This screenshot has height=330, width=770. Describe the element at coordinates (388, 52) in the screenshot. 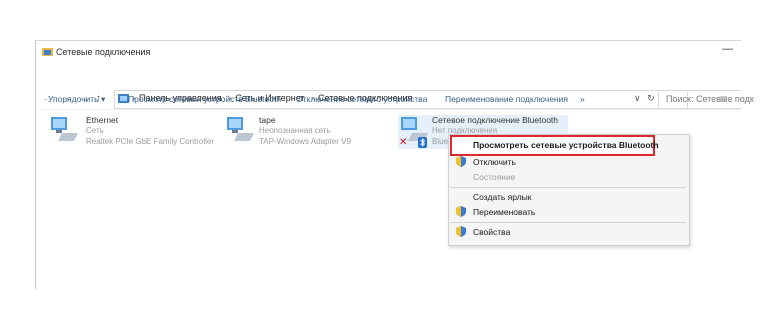

I see `title-bar: Сетевые подключения —` at that location.